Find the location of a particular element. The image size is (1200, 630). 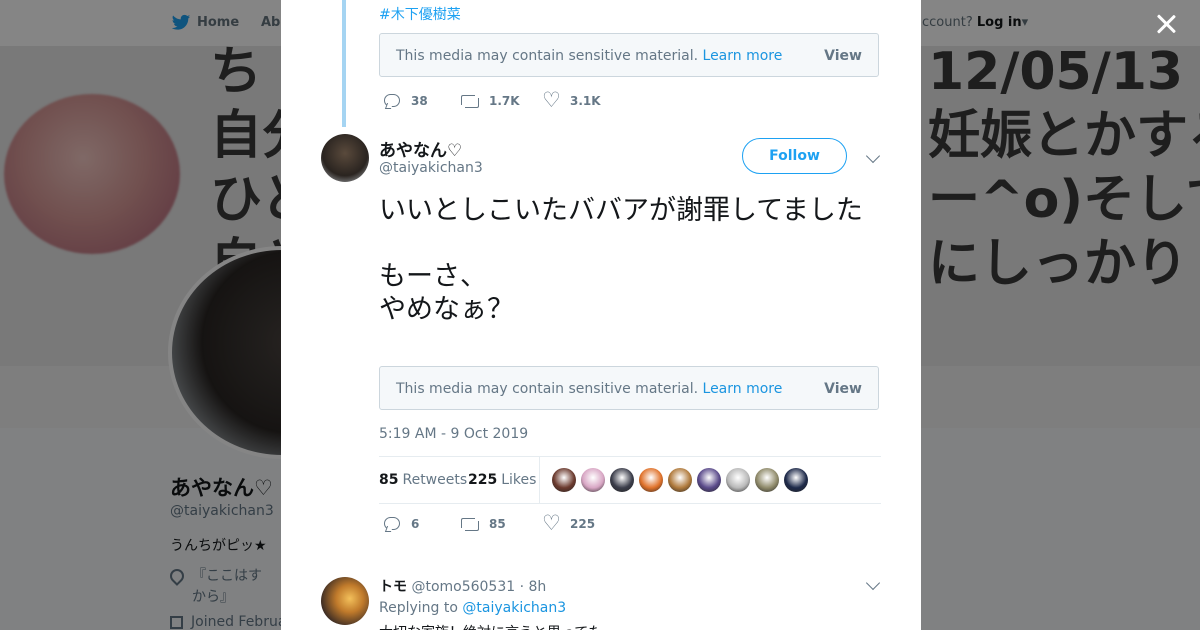

thread-connector-line is located at coordinates (344, 63).